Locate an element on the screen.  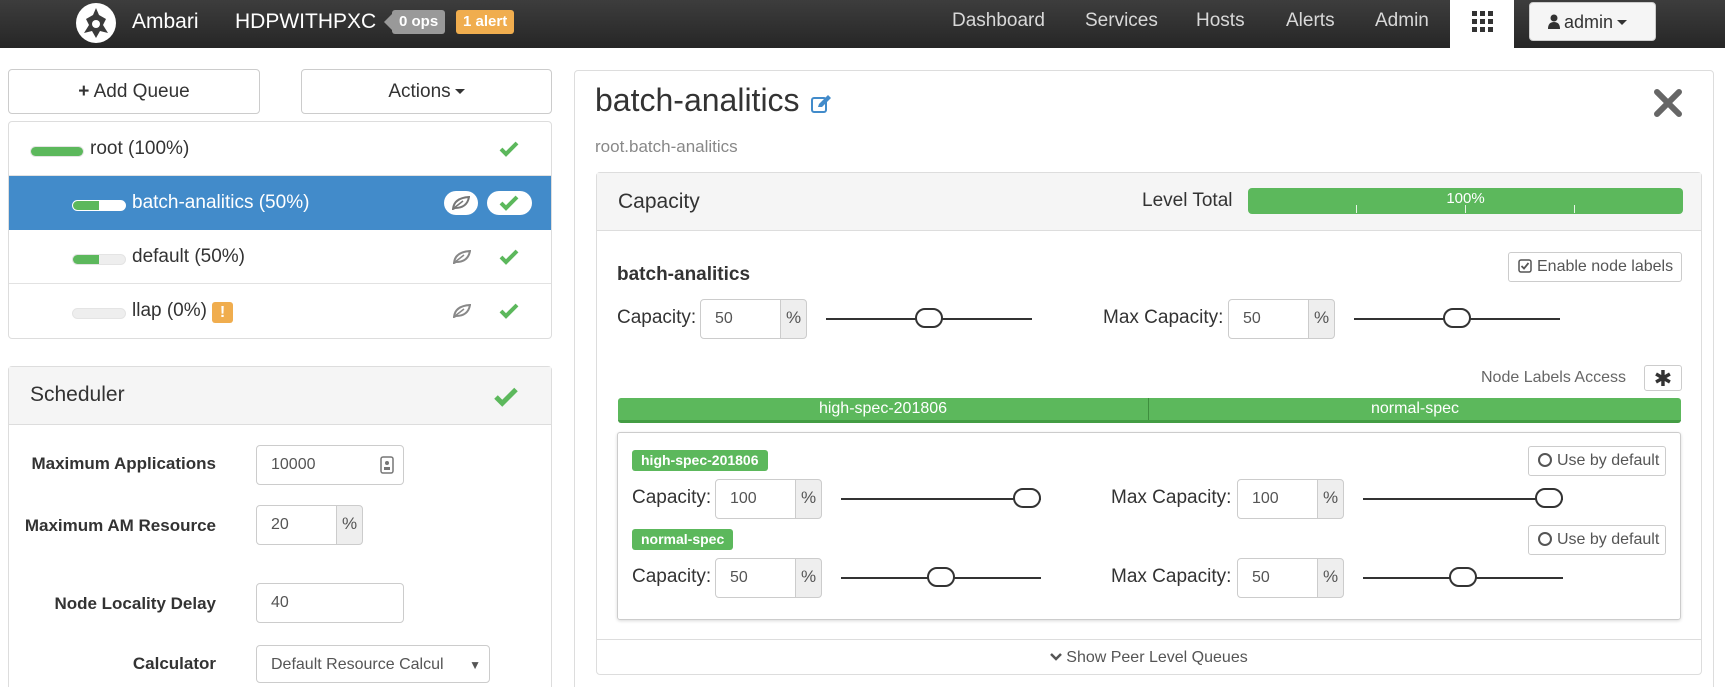
label-capacity-label: Capacity: is located at coordinates (672, 576).